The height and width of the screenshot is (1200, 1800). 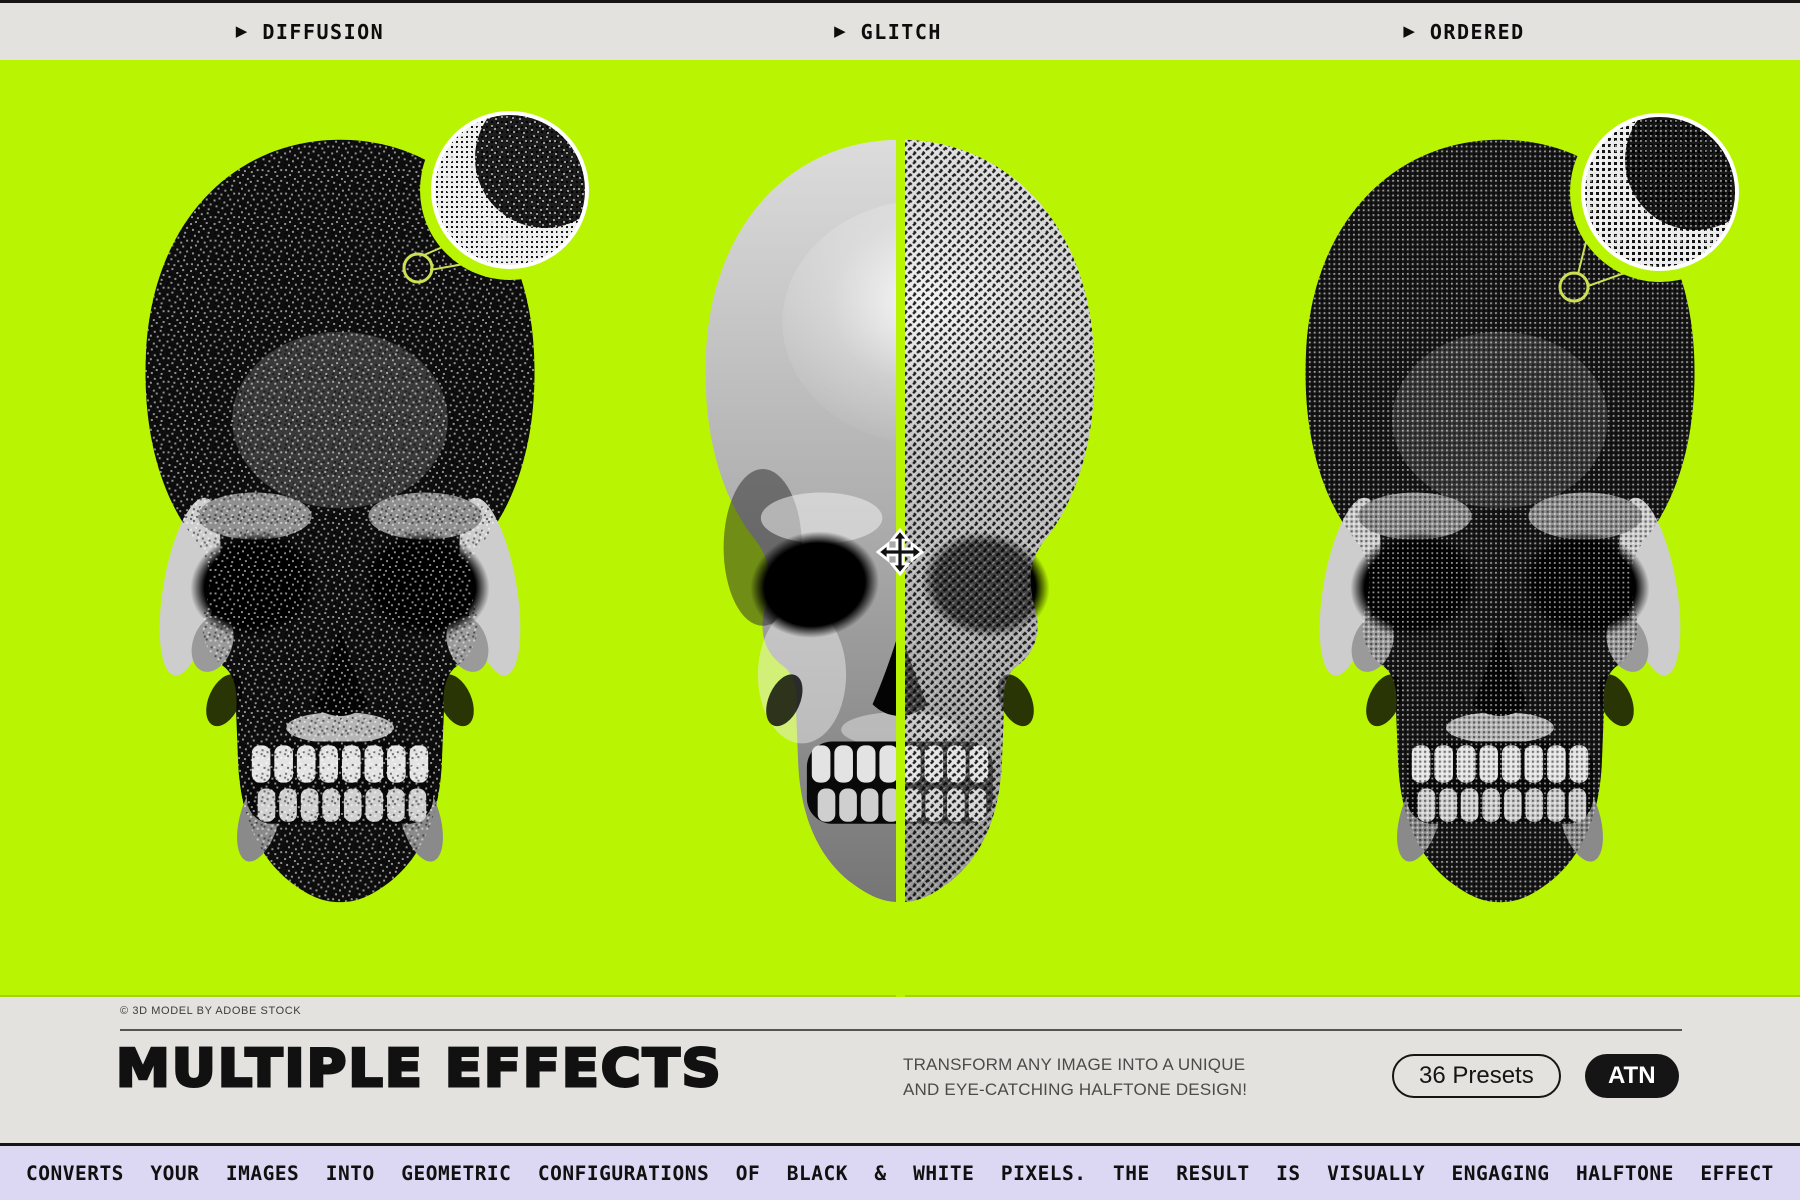 I want to click on model-credit: © 3D MODEL BY ADOBE STOCK, so click(x=211, y=1011).